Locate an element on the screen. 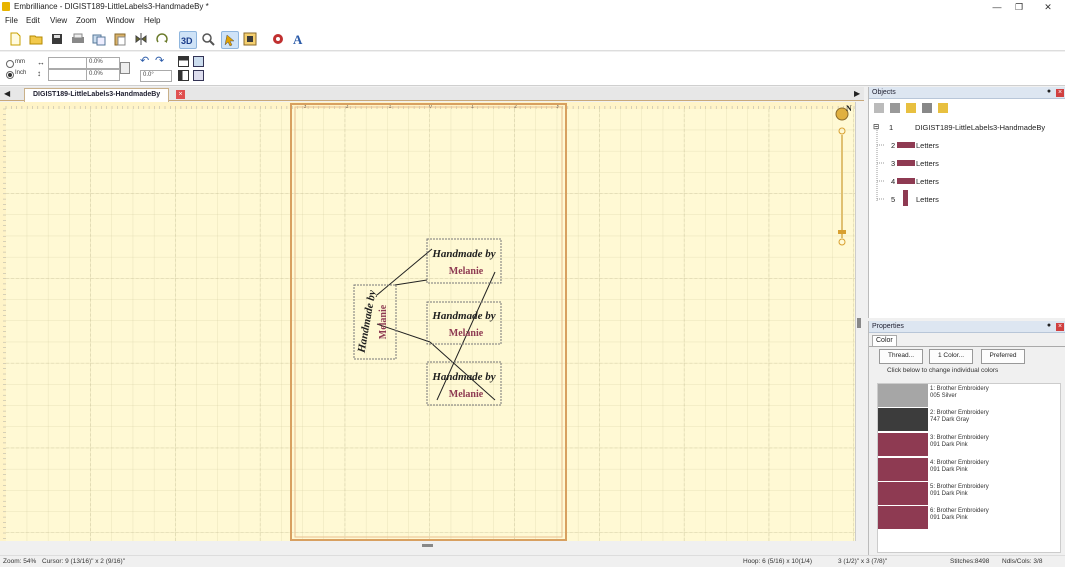 This screenshot has height=567, width=1065. height-percent-input: 0.0% is located at coordinates (103, 75).